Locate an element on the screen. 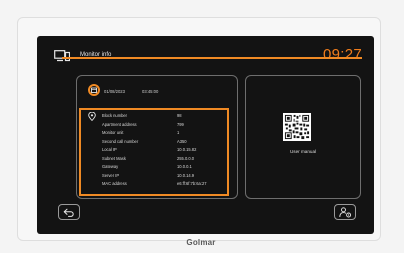  callout-line is located at coordinates (212, 58).